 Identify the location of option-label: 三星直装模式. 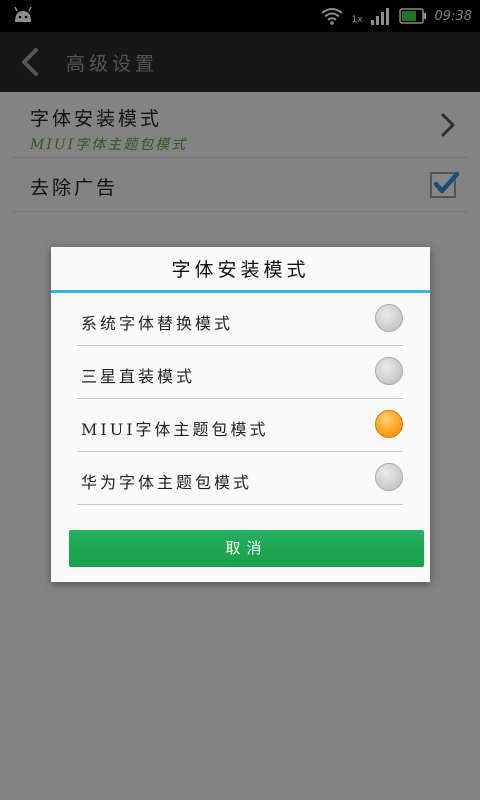
(138, 376).